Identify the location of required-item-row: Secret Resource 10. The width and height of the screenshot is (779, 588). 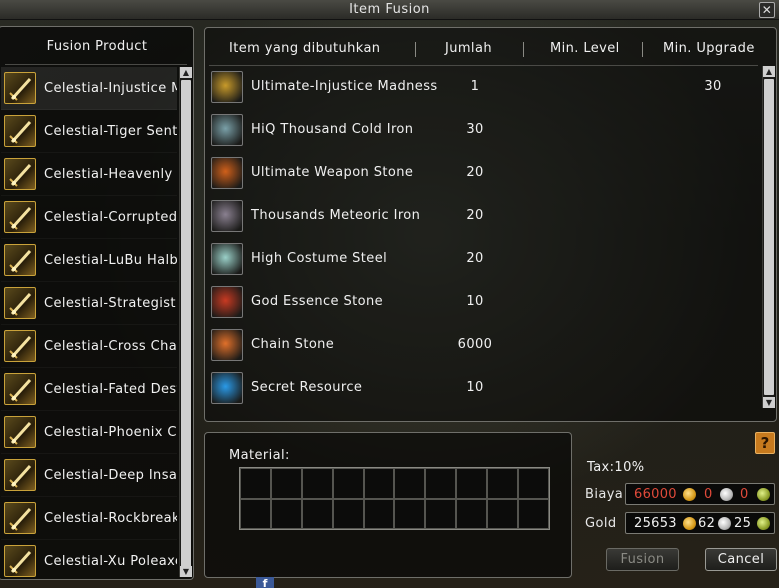
(483, 387).